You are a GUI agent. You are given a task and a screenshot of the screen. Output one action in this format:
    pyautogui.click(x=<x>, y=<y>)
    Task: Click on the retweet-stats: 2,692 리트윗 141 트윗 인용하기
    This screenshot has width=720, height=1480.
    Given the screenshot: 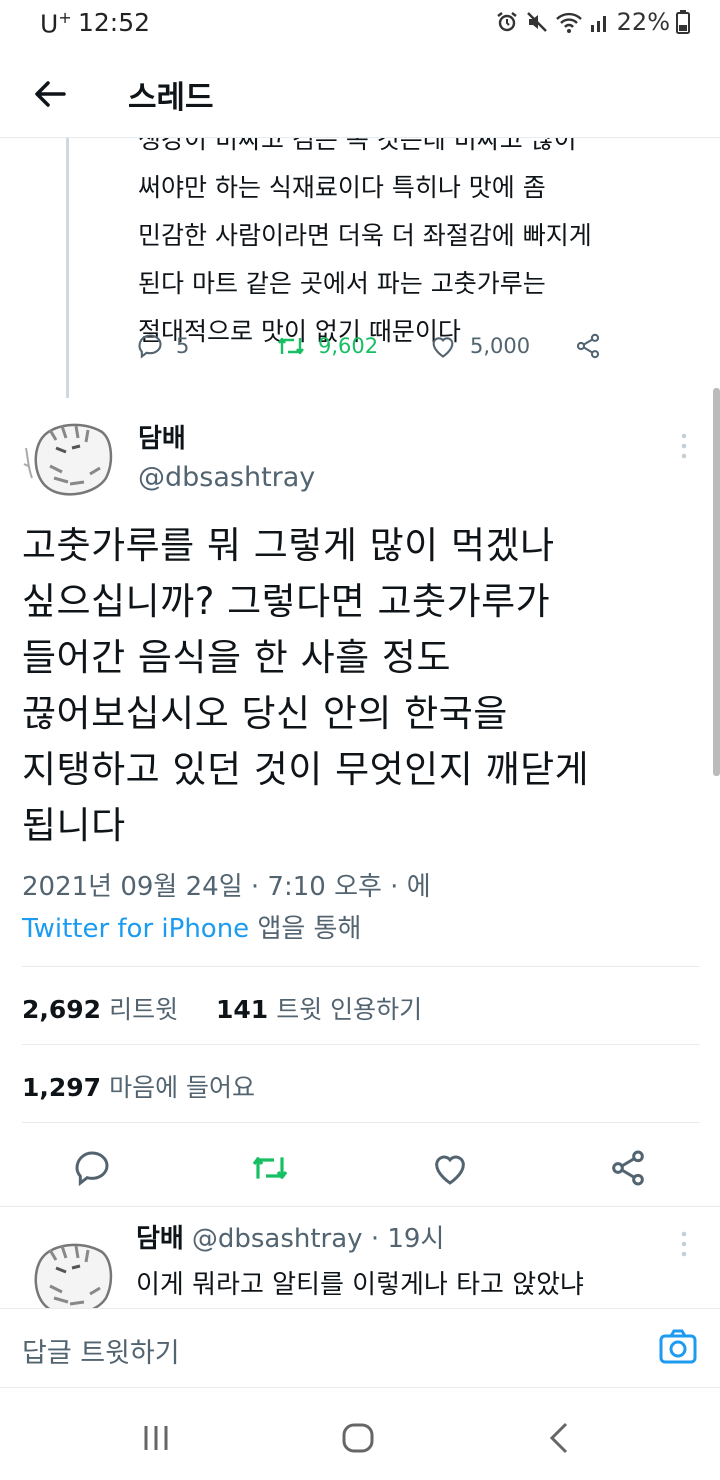 What is the action you would take?
    pyautogui.click(x=222, y=1008)
    